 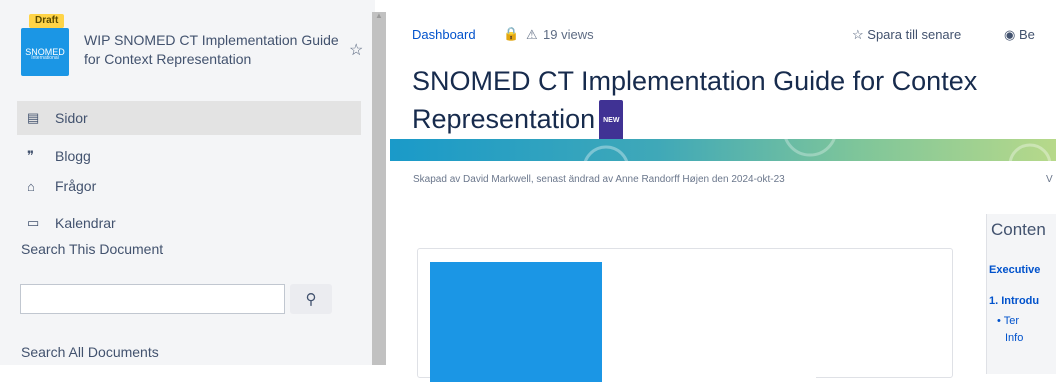 I want to click on new-badge: NEW, so click(x=611, y=121).